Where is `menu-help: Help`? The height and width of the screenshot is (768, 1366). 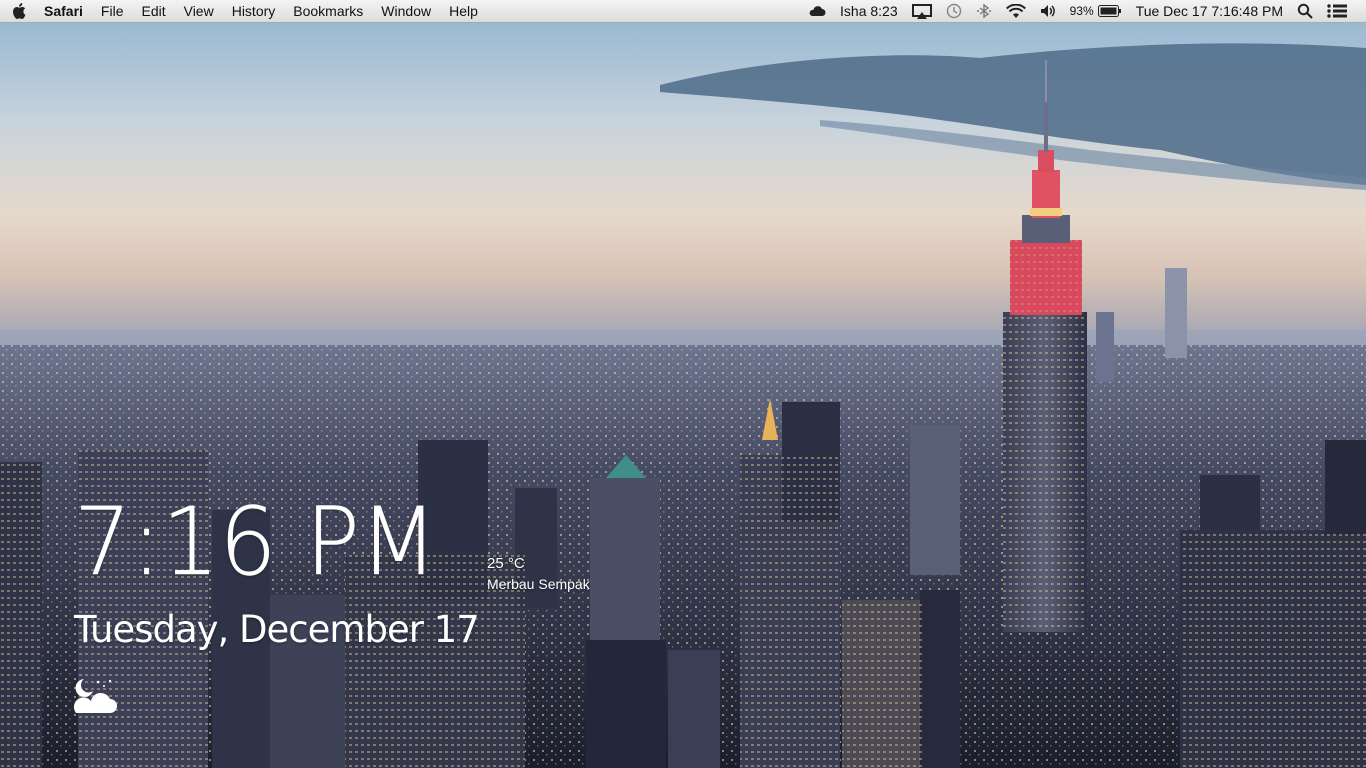 menu-help: Help is located at coordinates (463, 11).